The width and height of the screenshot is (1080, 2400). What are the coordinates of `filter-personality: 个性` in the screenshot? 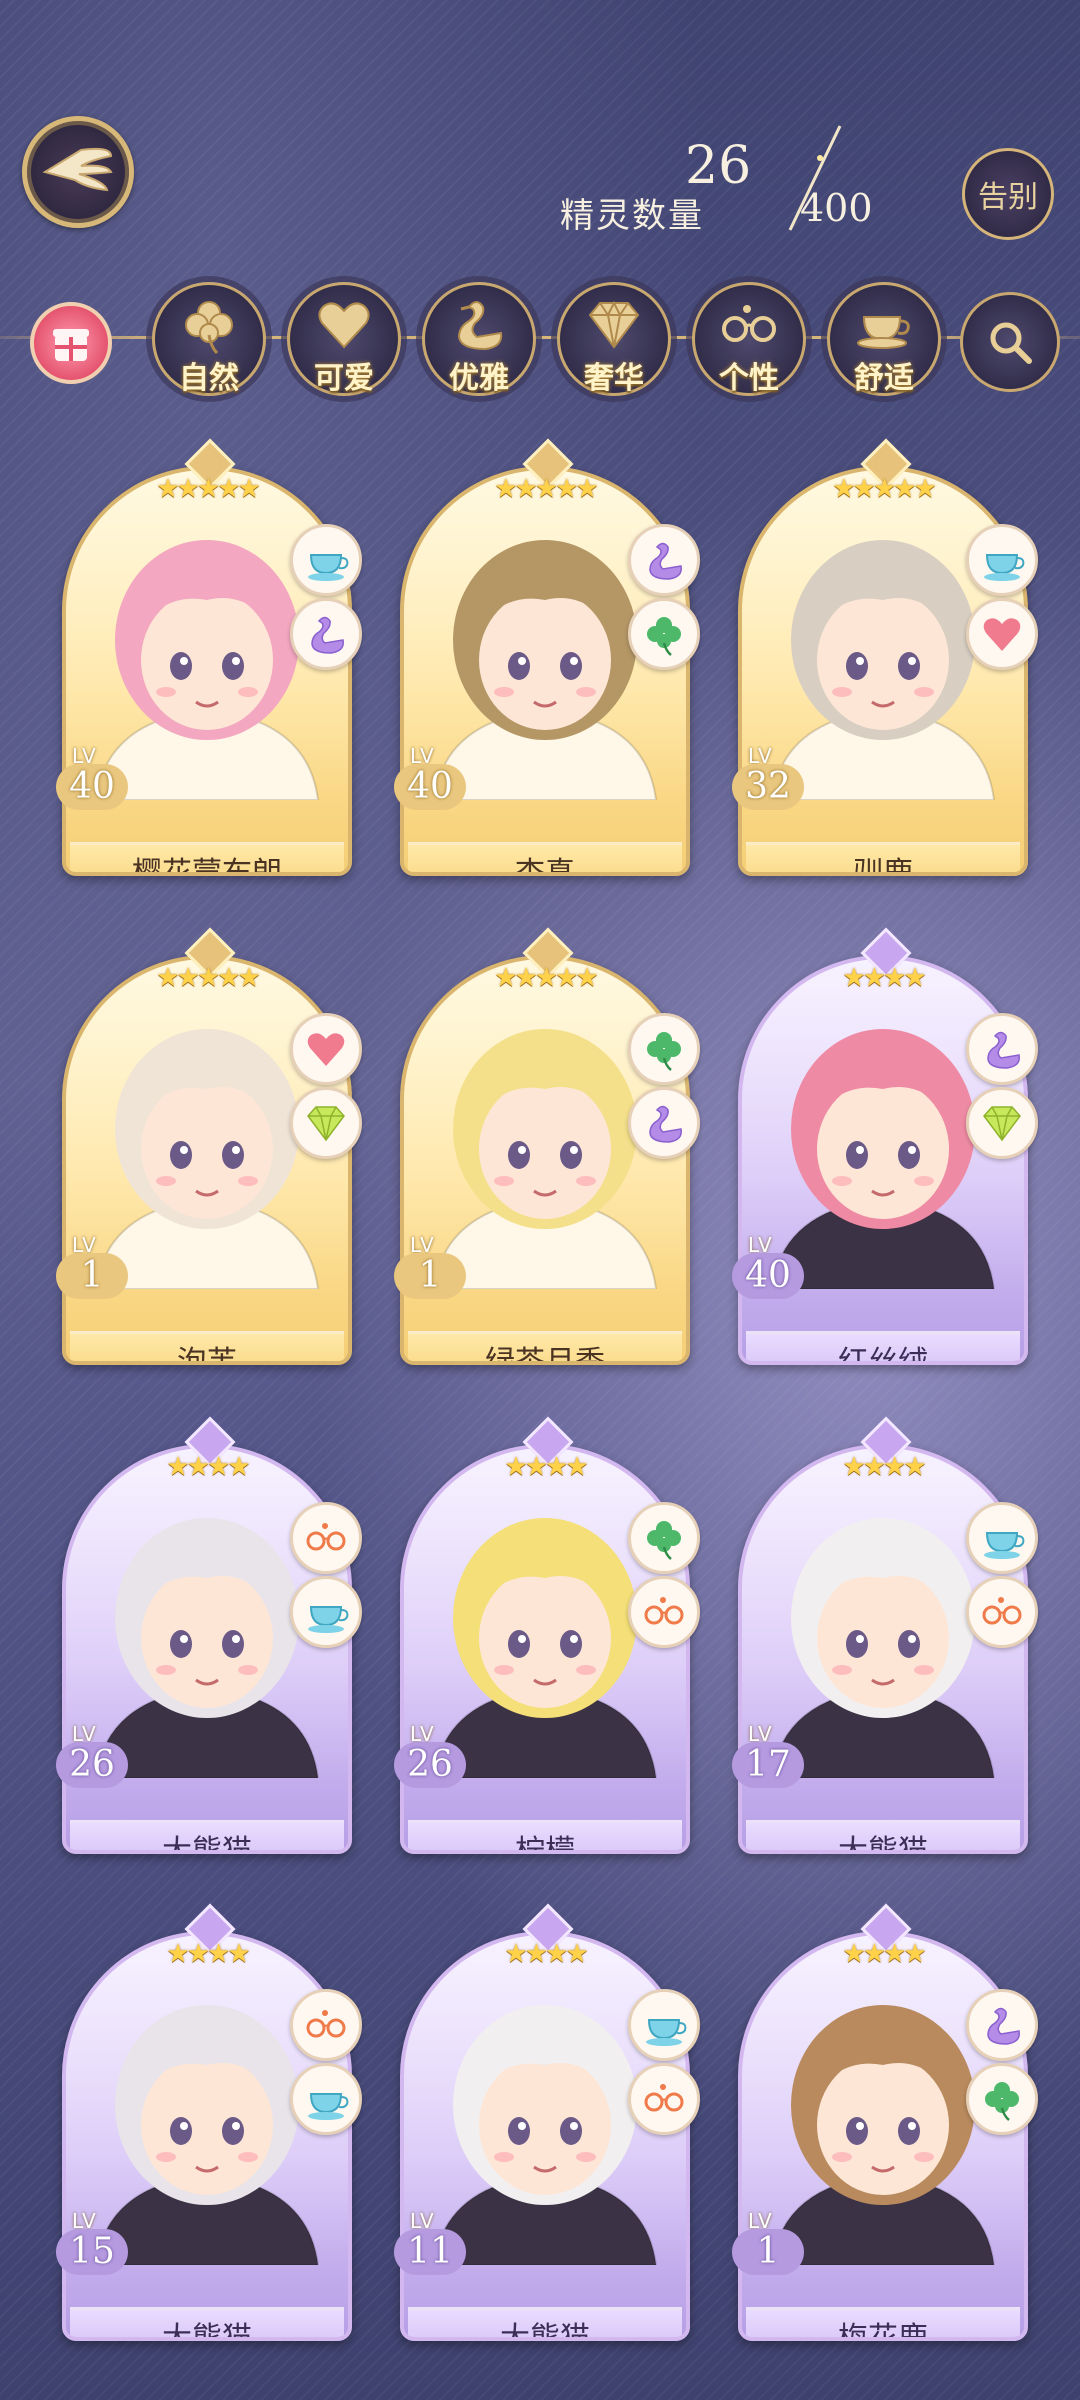 It's located at (749, 339).